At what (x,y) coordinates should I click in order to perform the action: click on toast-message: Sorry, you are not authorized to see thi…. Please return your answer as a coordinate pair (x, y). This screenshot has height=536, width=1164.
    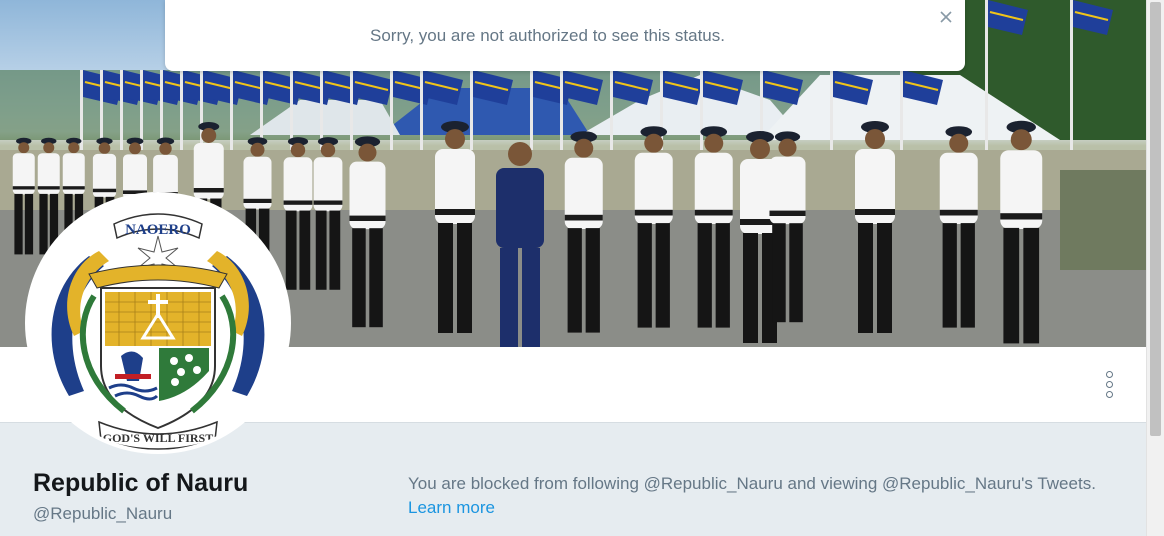
    Looking at the image, I should click on (547, 35).